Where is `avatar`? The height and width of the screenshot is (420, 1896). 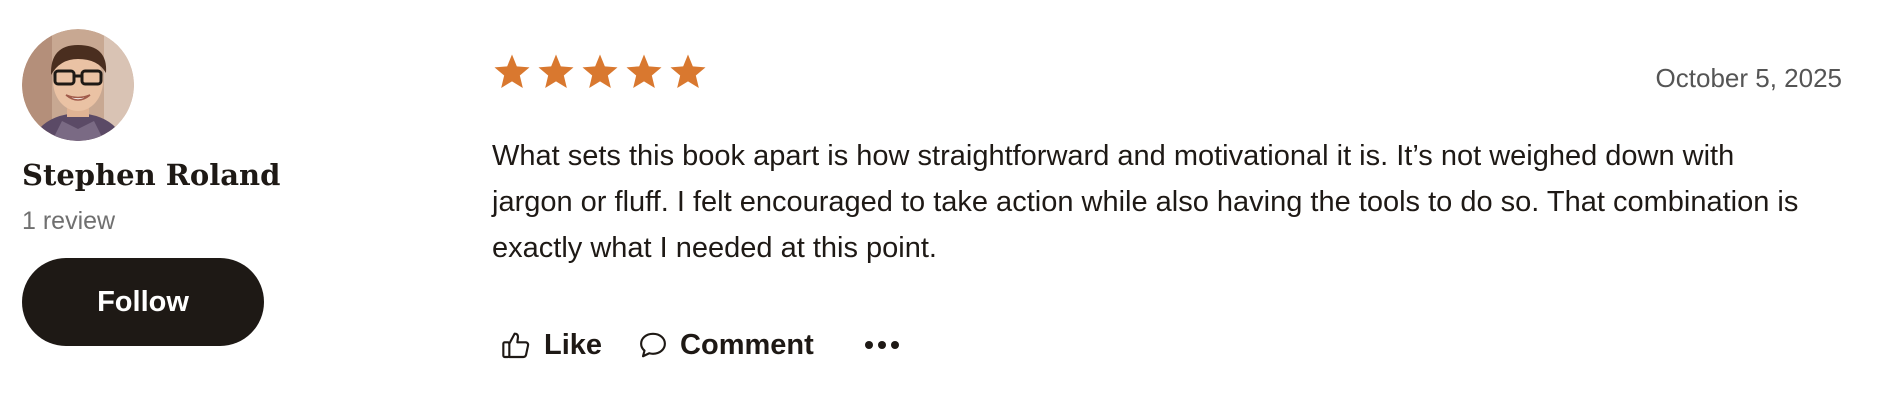 avatar is located at coordinates (78, 85).